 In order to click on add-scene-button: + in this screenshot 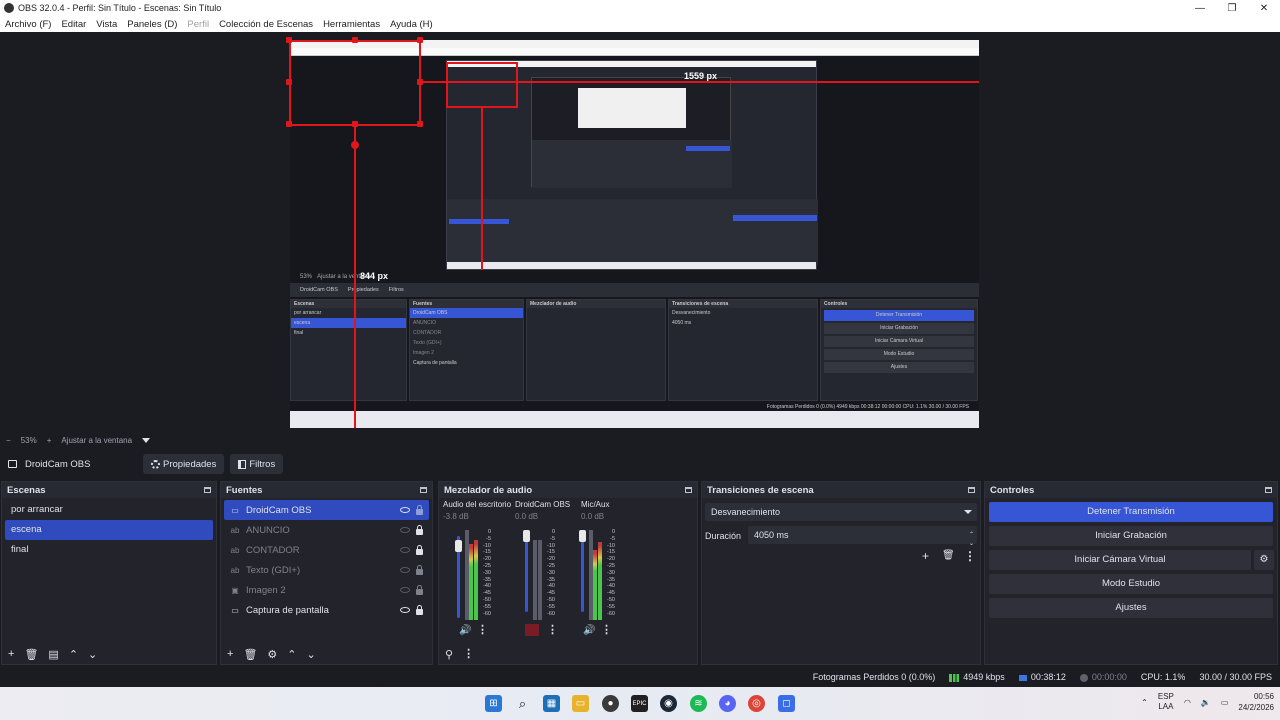, I will do `click(11, 654)`.